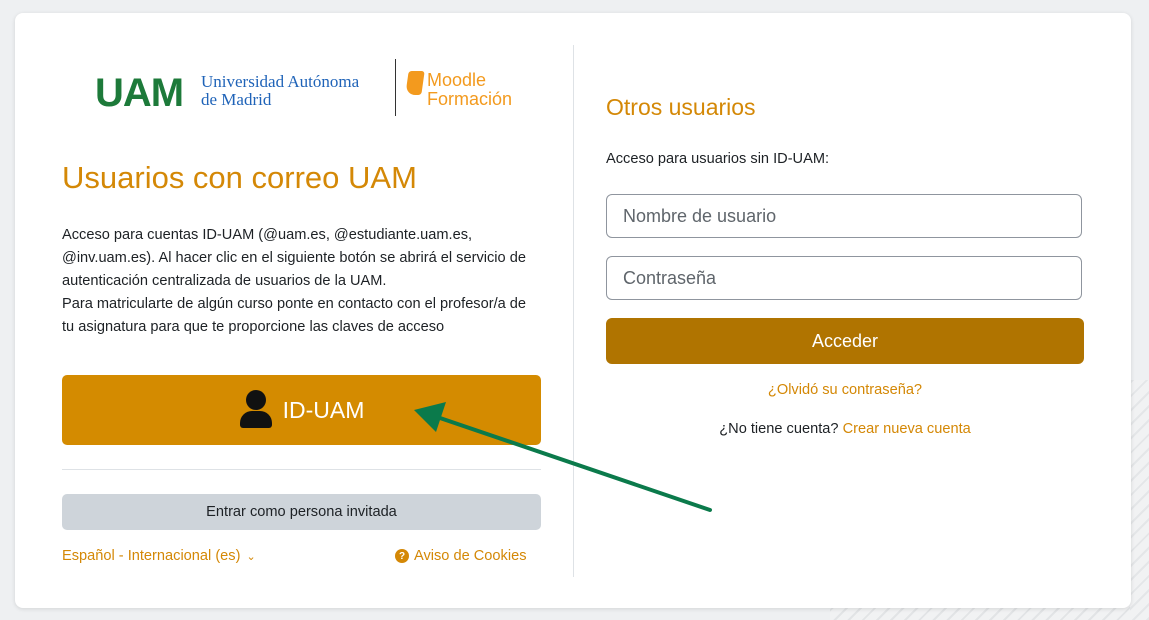  I want to click on university-name-line1: Universidad Autónoma, so click(280, 81).